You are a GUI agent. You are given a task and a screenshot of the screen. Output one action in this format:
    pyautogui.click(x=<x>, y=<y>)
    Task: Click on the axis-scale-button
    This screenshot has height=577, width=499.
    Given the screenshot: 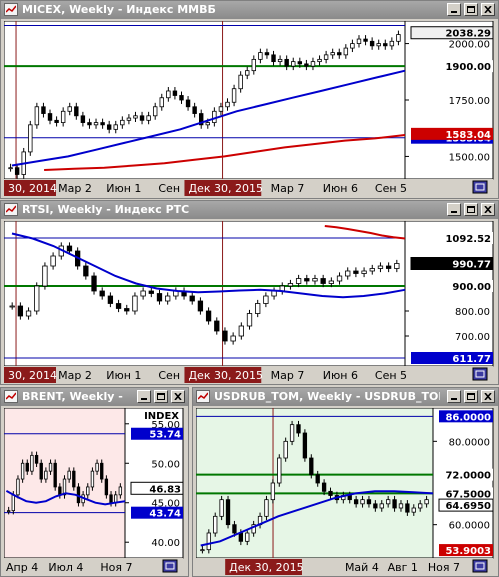 What is the action you would take?
    pyautogui.click(x=170, y=566)
    